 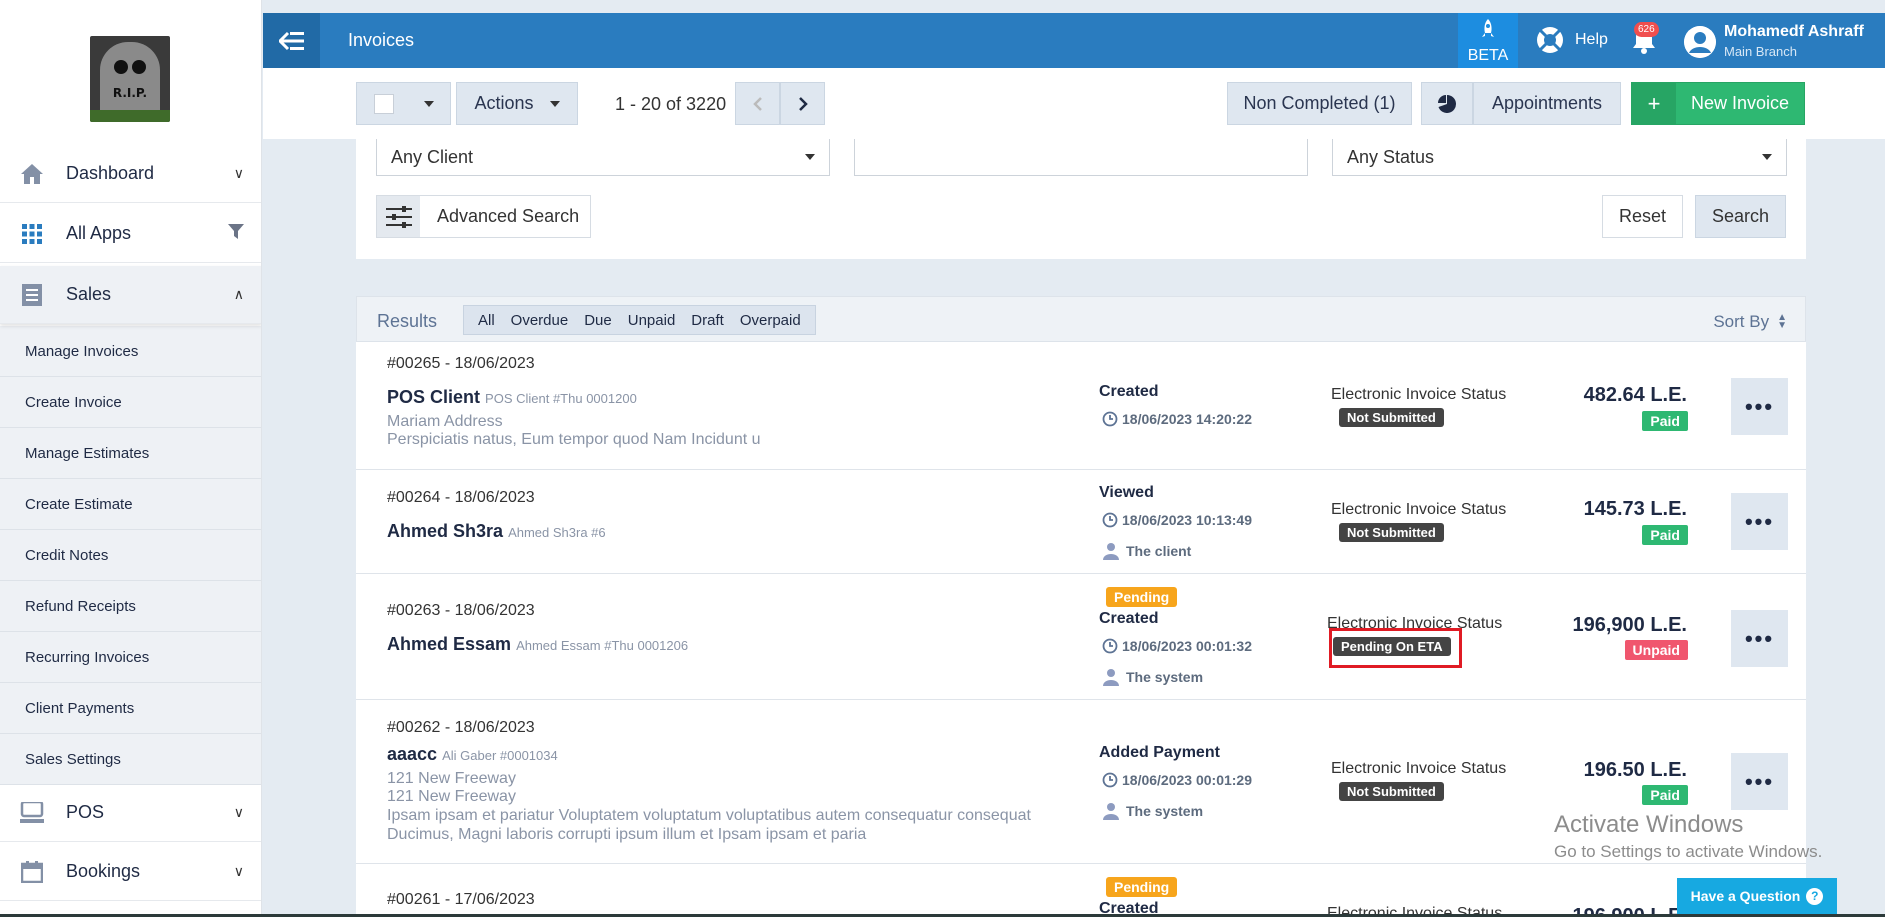 What do you see at coordinates (130, 402) in the screenshot?
I see `submenu-create-invoice: Create Invoice` at bounding box center [130, 402].